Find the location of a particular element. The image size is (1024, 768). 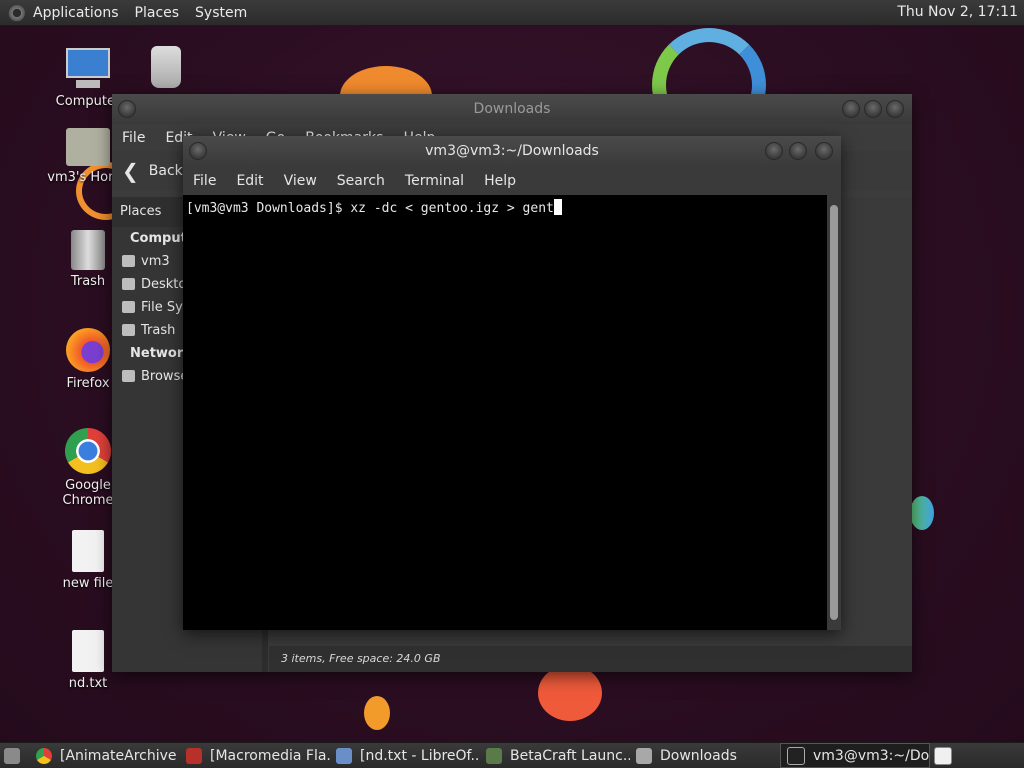

menu-terminal: Terminal is located at coordinates (434, 181).